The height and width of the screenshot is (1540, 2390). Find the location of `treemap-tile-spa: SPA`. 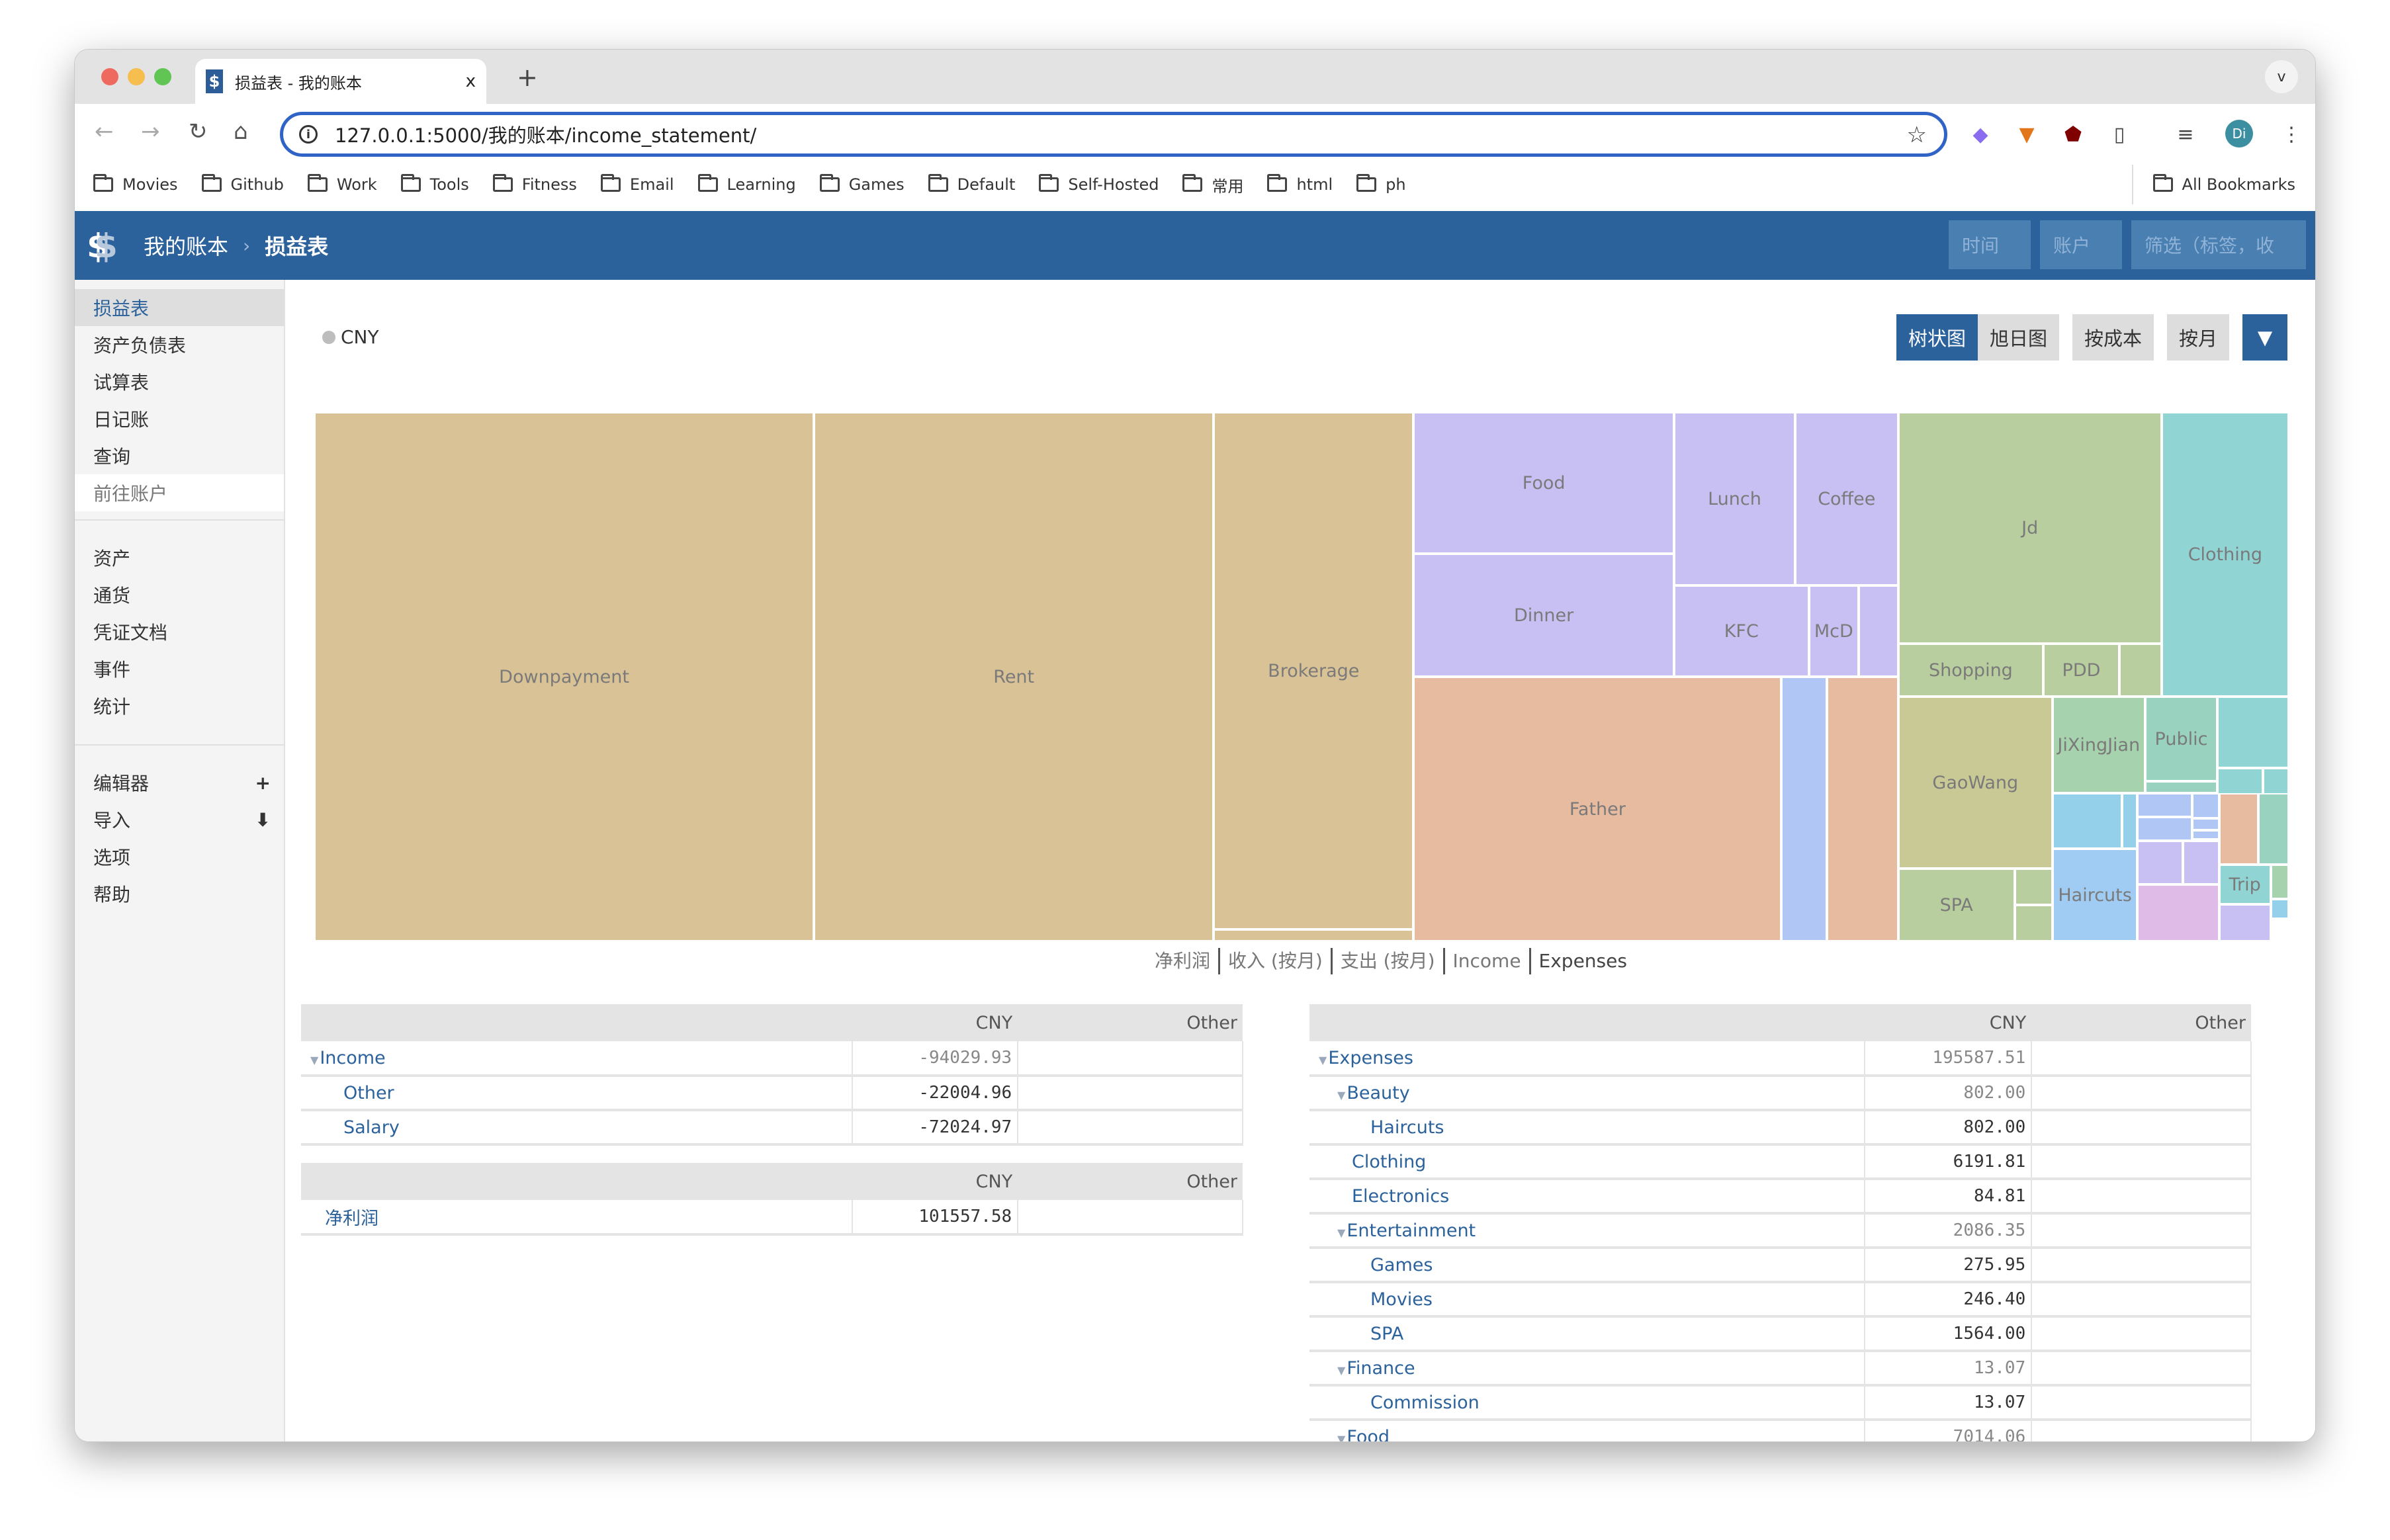

treemap-tile-spa: SPA is located at coordinates (1956, 905).